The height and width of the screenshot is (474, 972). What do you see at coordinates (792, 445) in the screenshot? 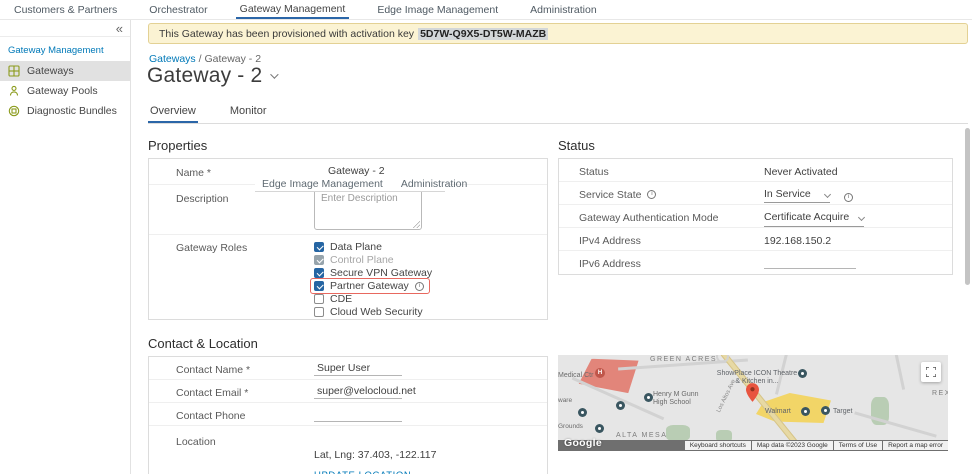
I see `map-data-label: Map data ©2023 Google` at bounding box center [792, 445].